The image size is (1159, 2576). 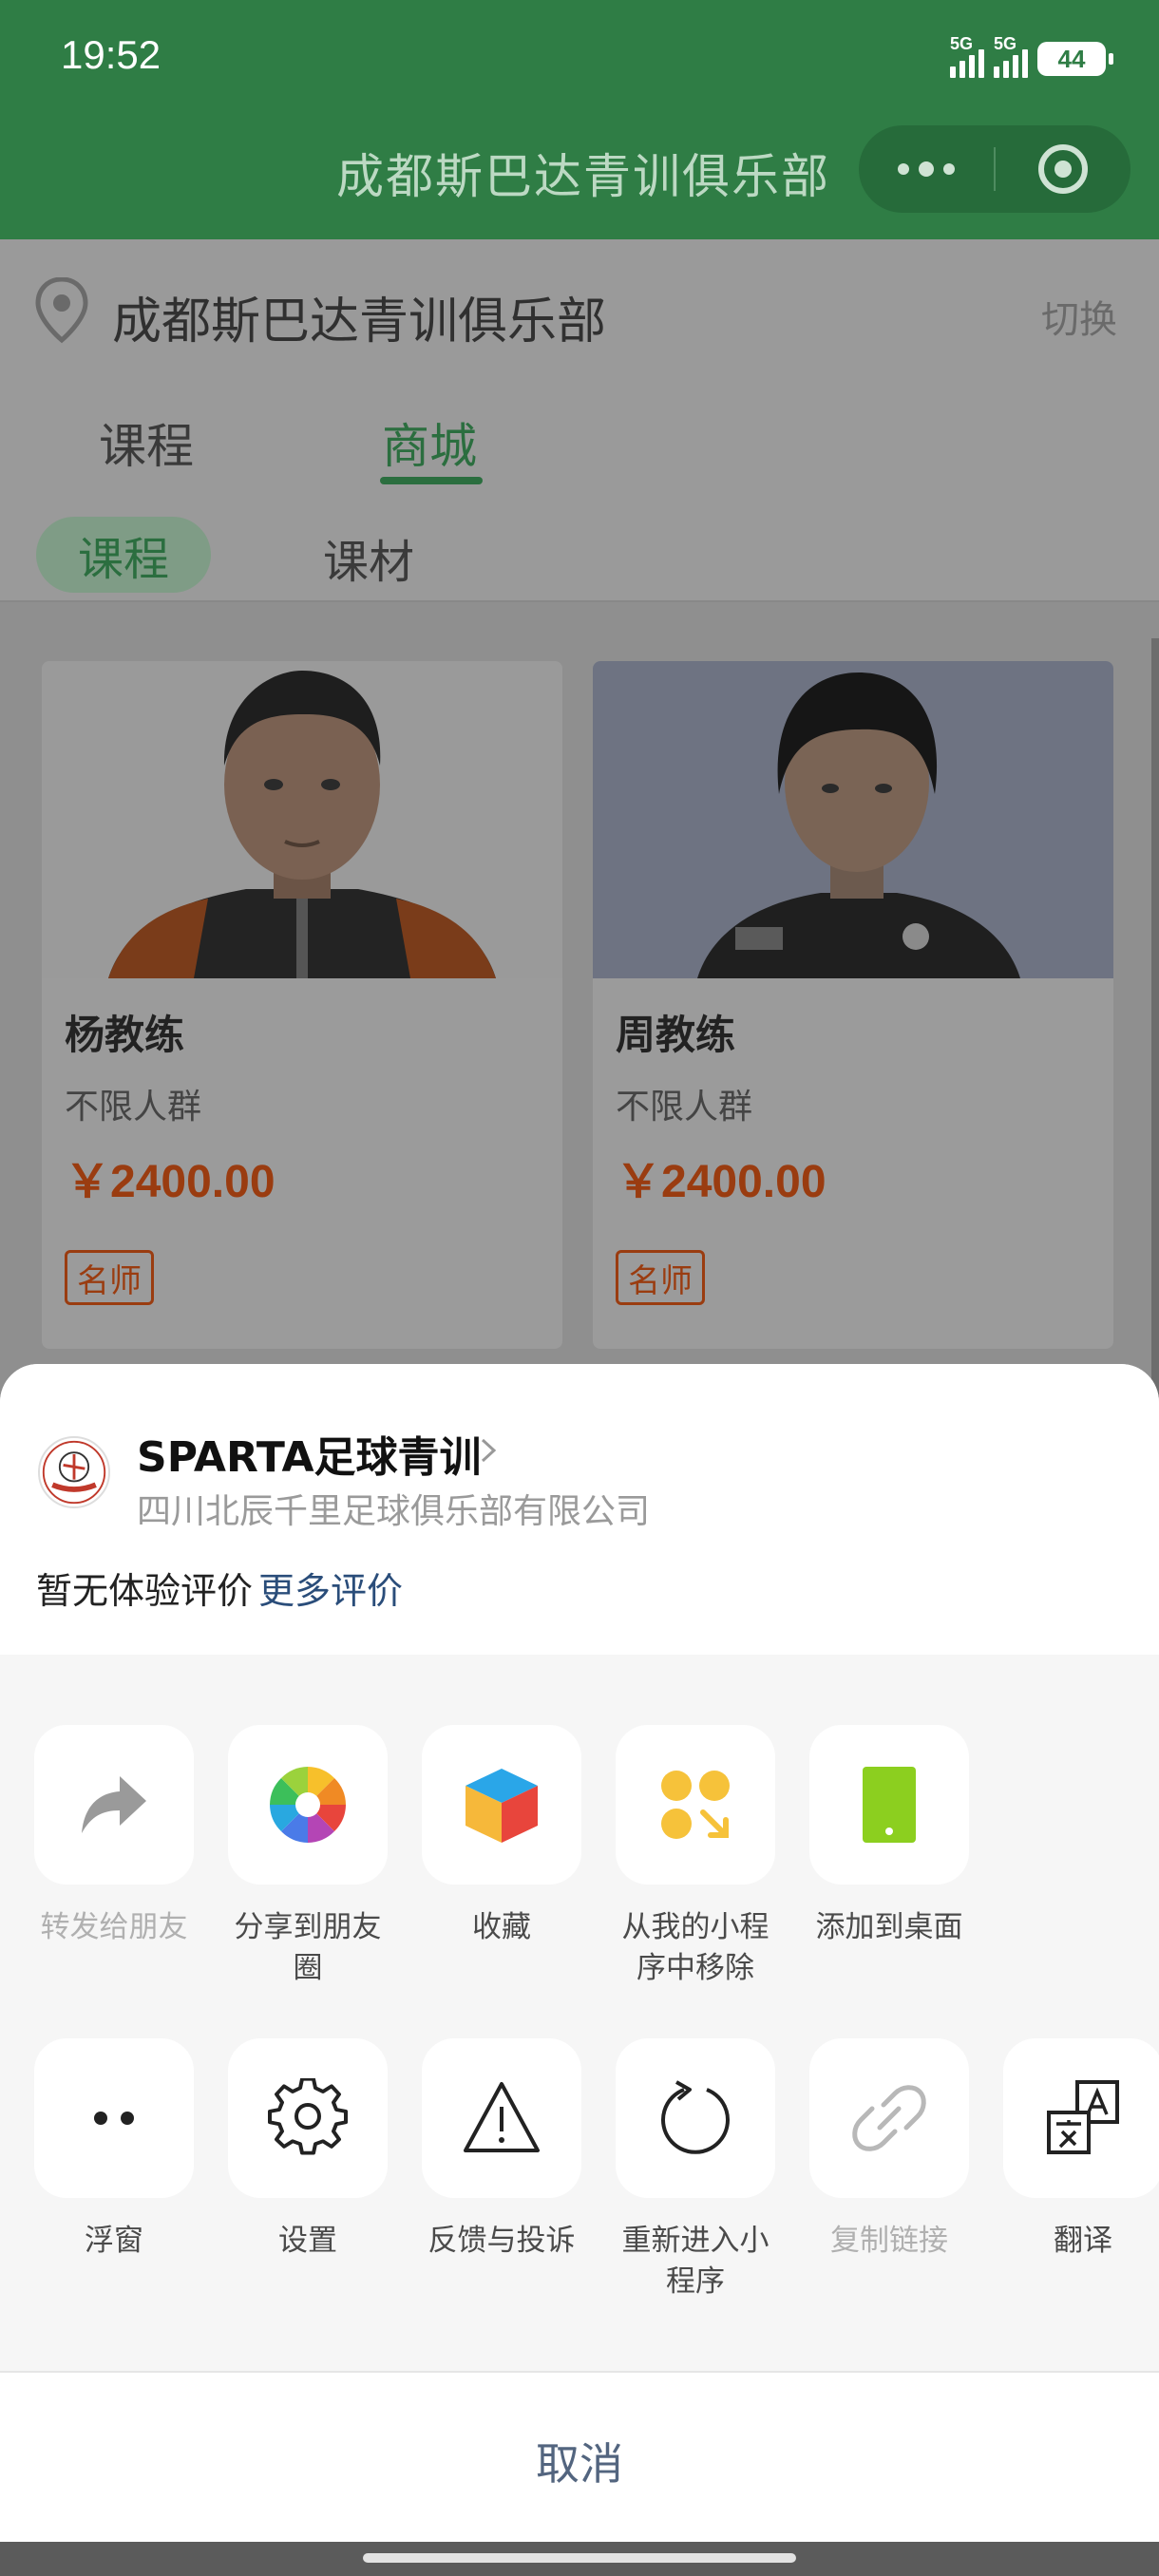 I want to click on subtab-courses: 课程, so click(x=123, y=555).